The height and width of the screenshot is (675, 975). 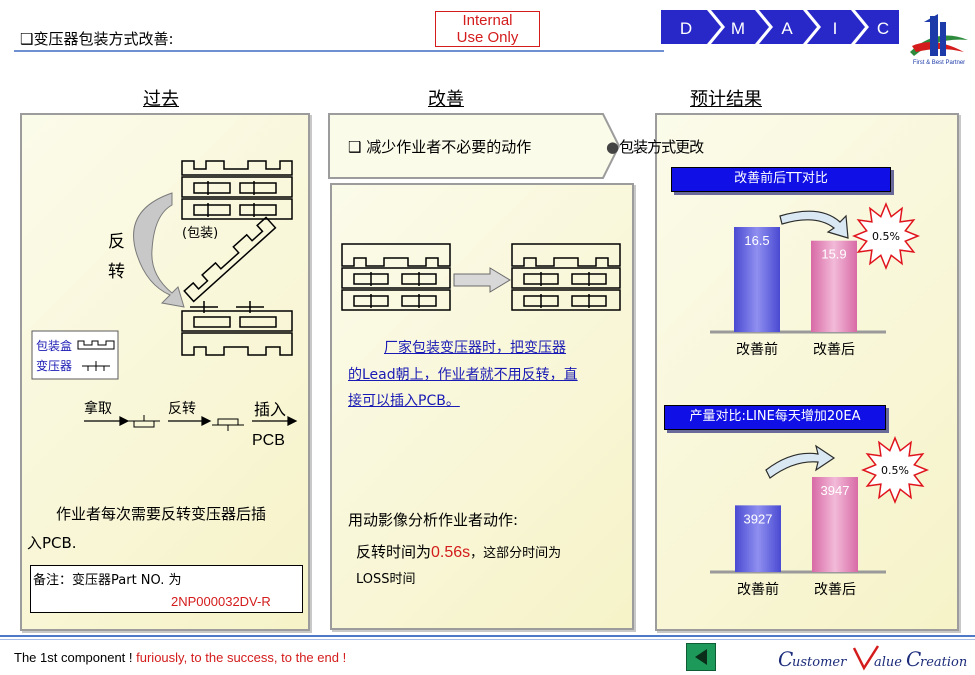 What do you see at coordinates (787, 28) in the screenshot?
I see `dmaic-a: A` at bounding box center [787, 28].